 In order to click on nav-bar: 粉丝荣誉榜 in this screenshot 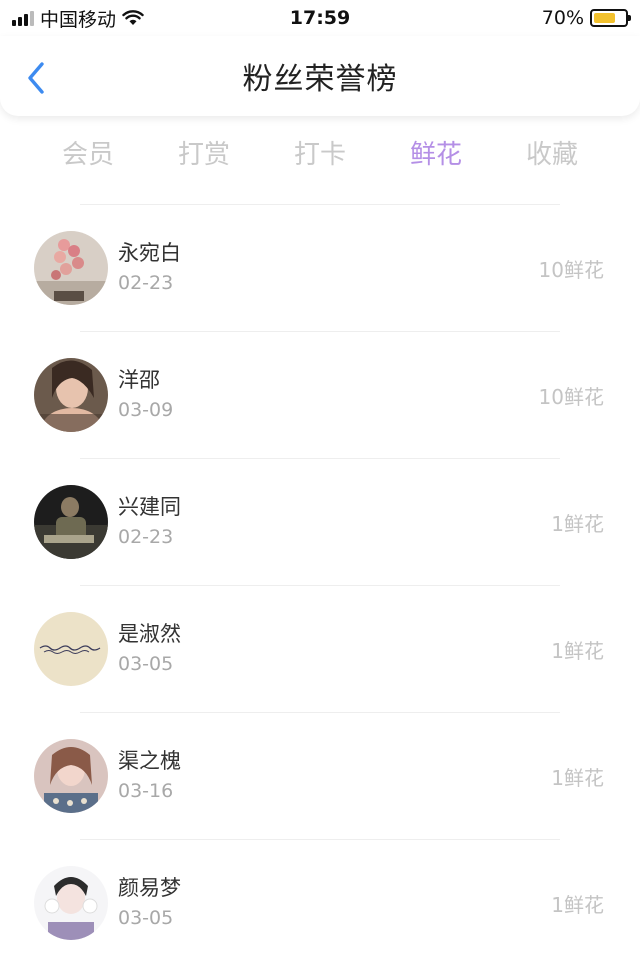, I will do `click(320, 76)`.